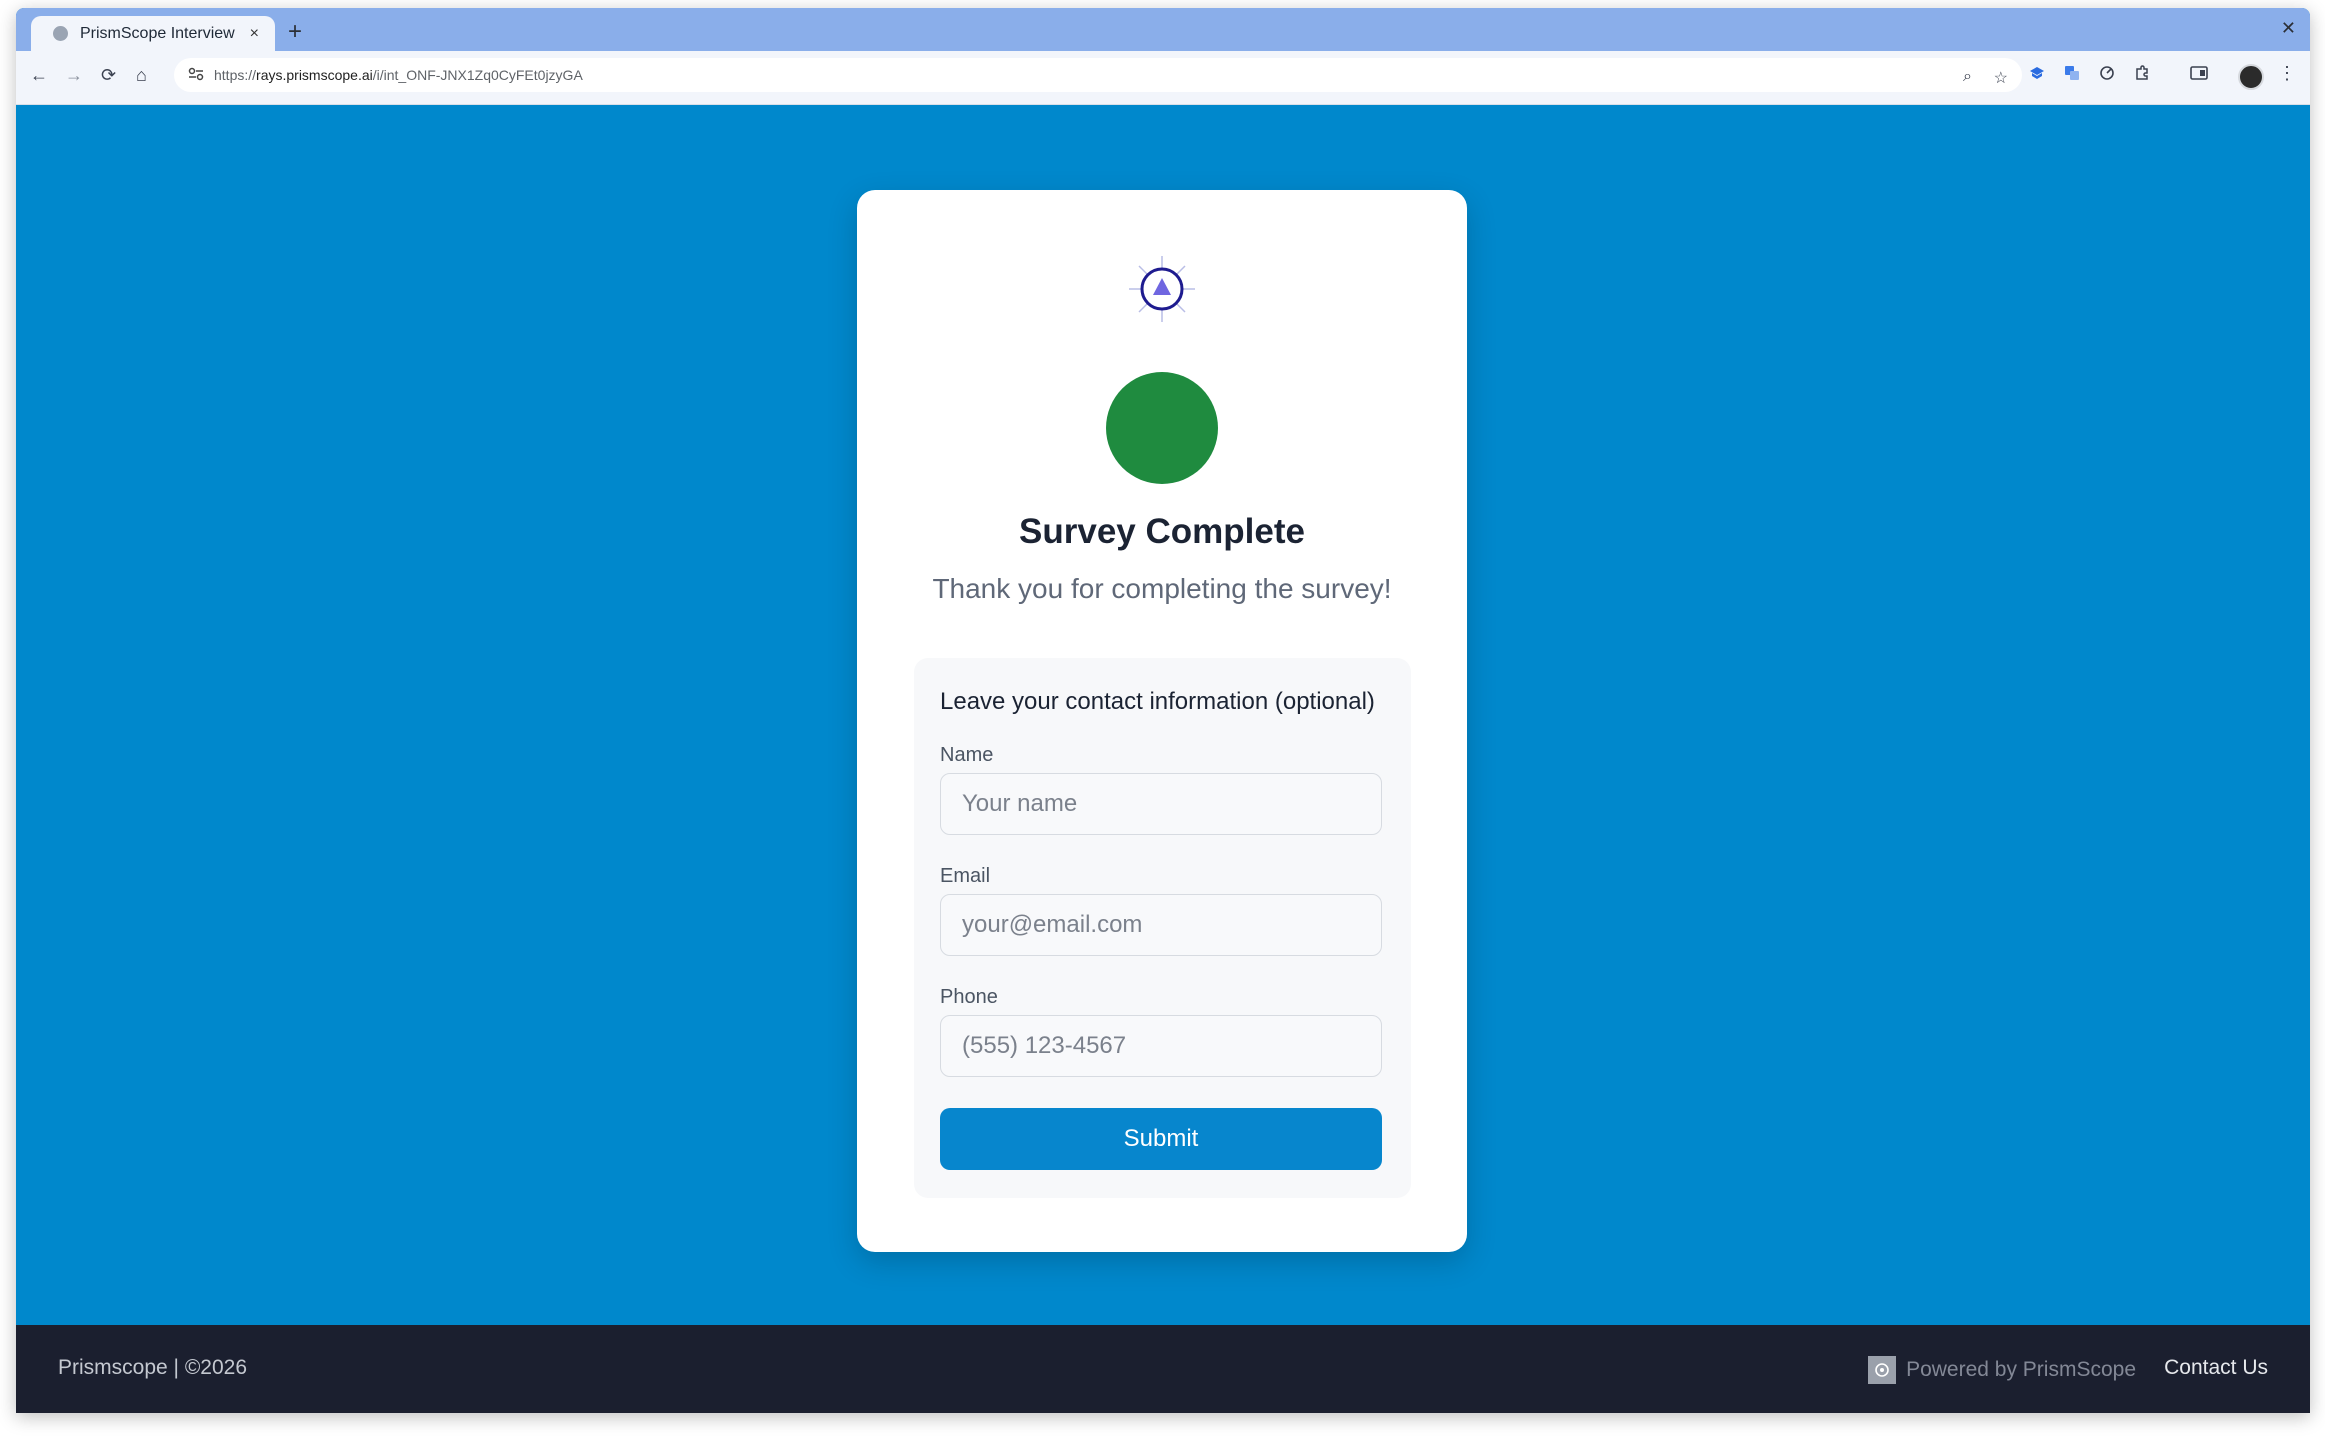  I want to click on site-settings-icon, so click(196, 75).